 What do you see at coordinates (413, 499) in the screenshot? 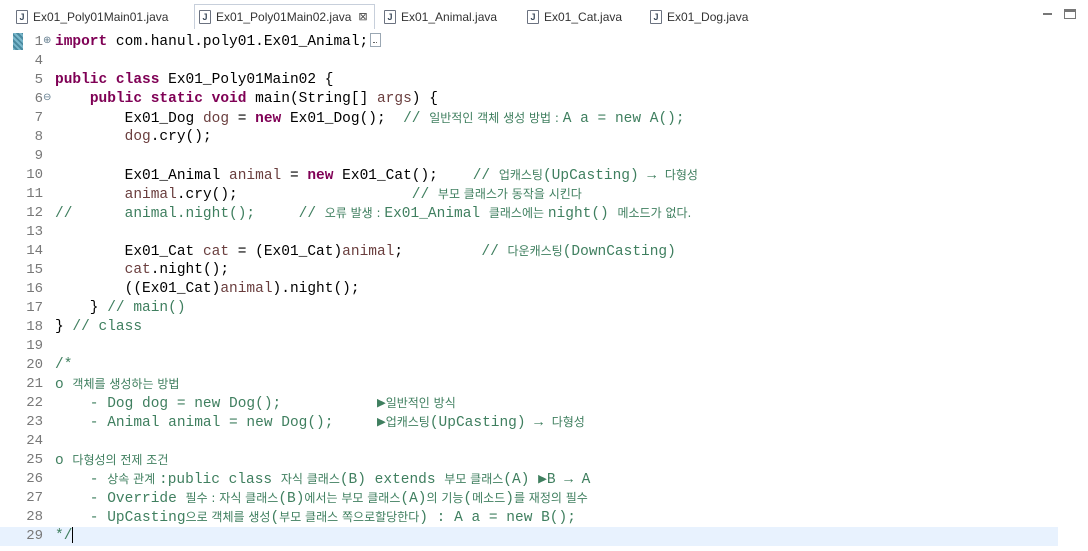
I see `comment-token: (A)` at bounding box center [413, 499].